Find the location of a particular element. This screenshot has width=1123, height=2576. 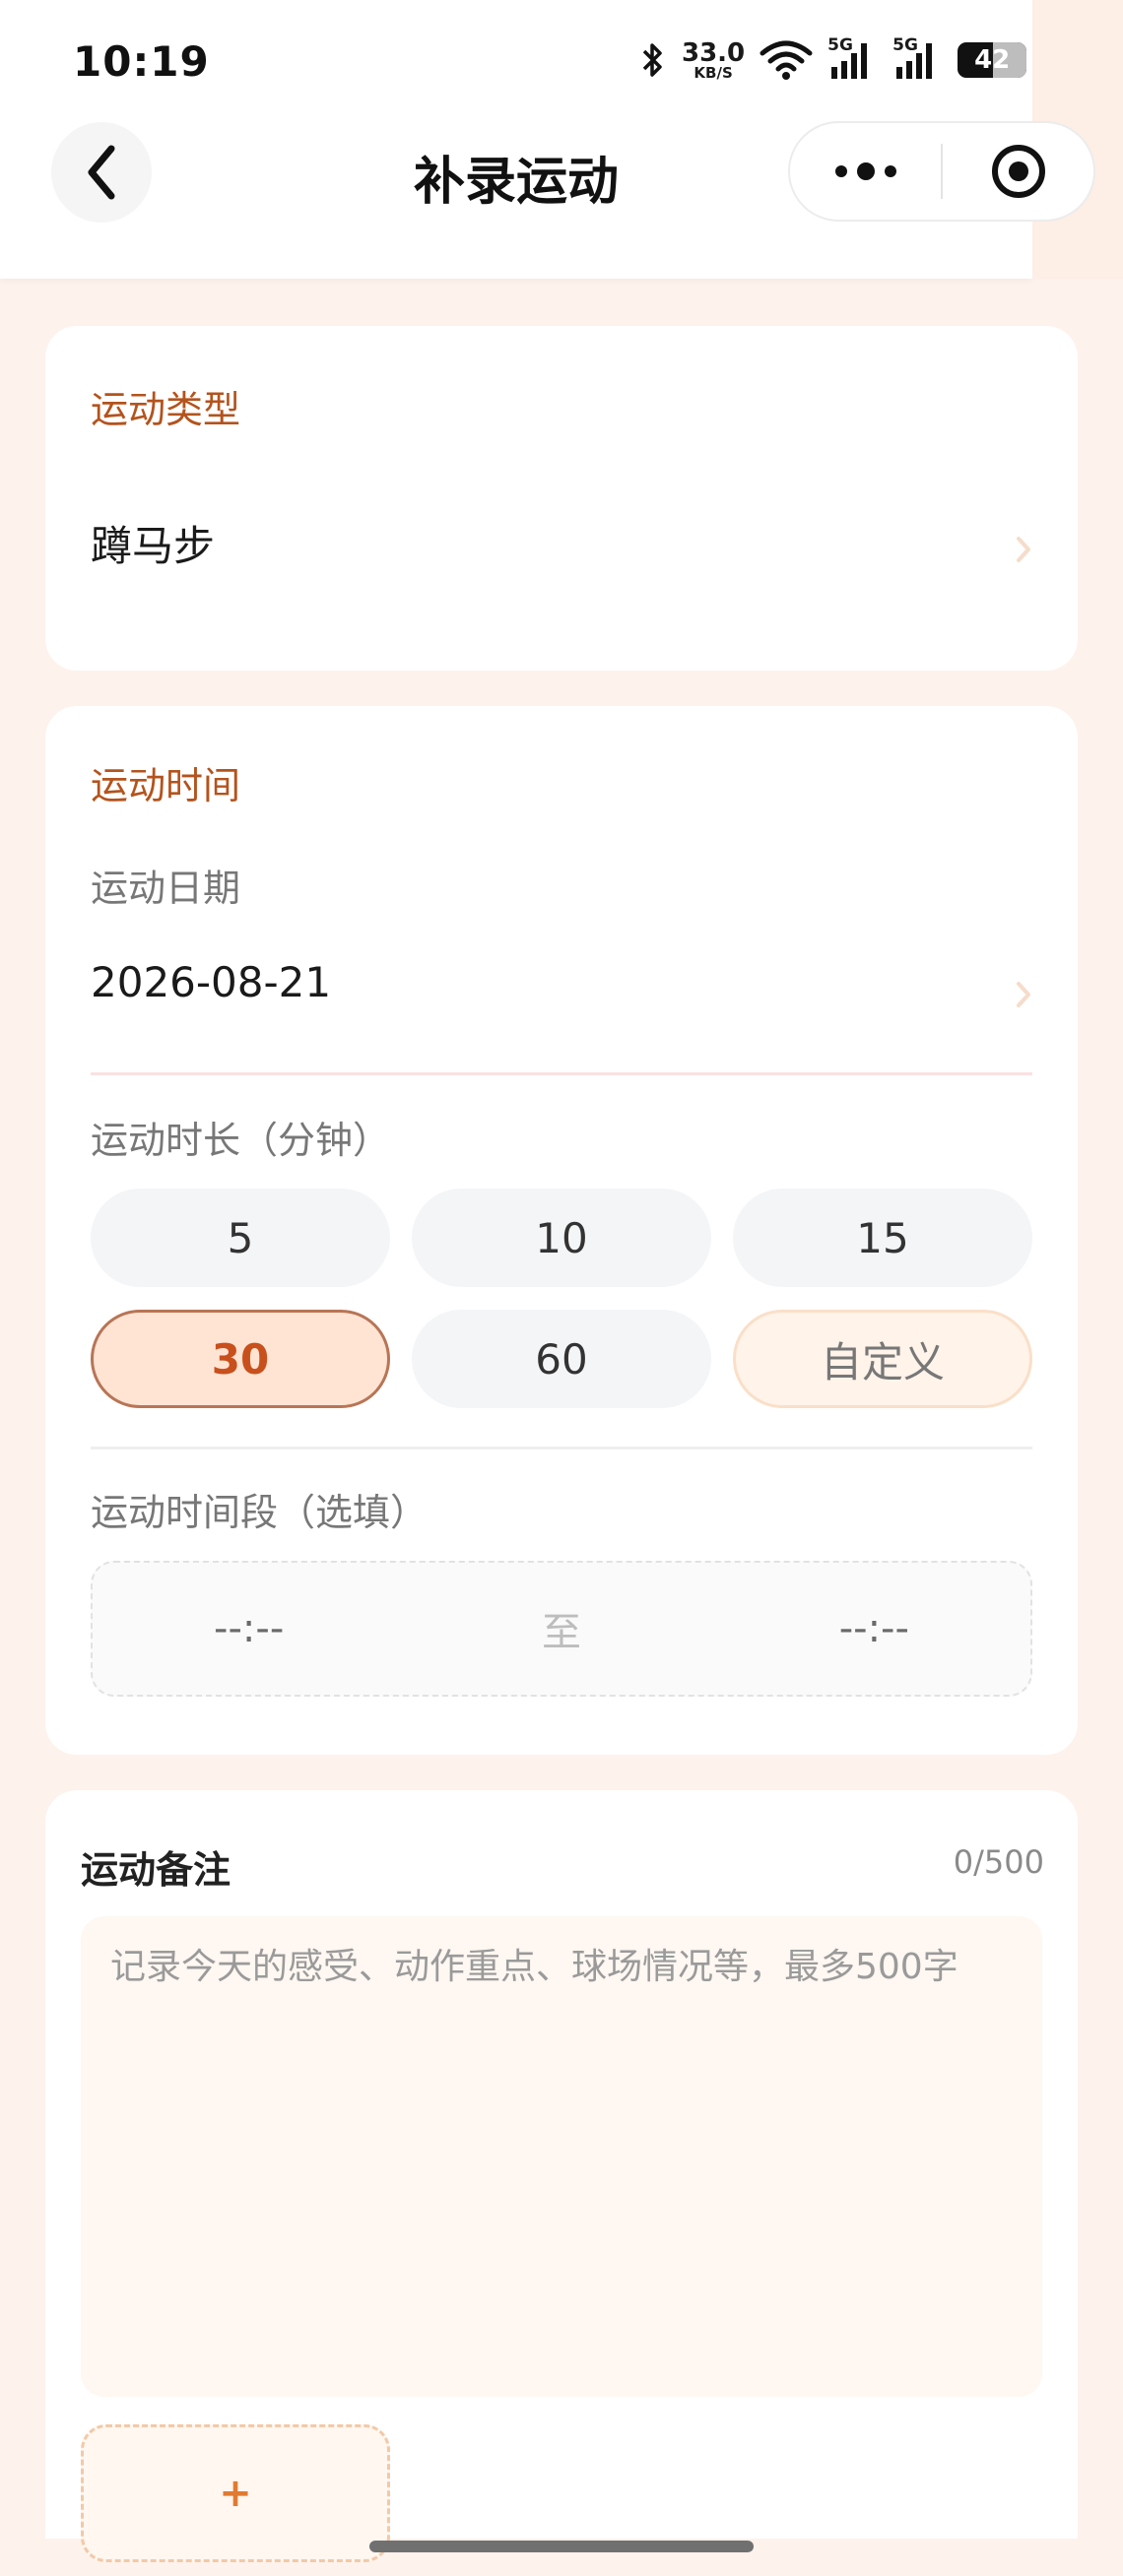

sport-type-title: 运动类型 is located at coordinates (166, 409).